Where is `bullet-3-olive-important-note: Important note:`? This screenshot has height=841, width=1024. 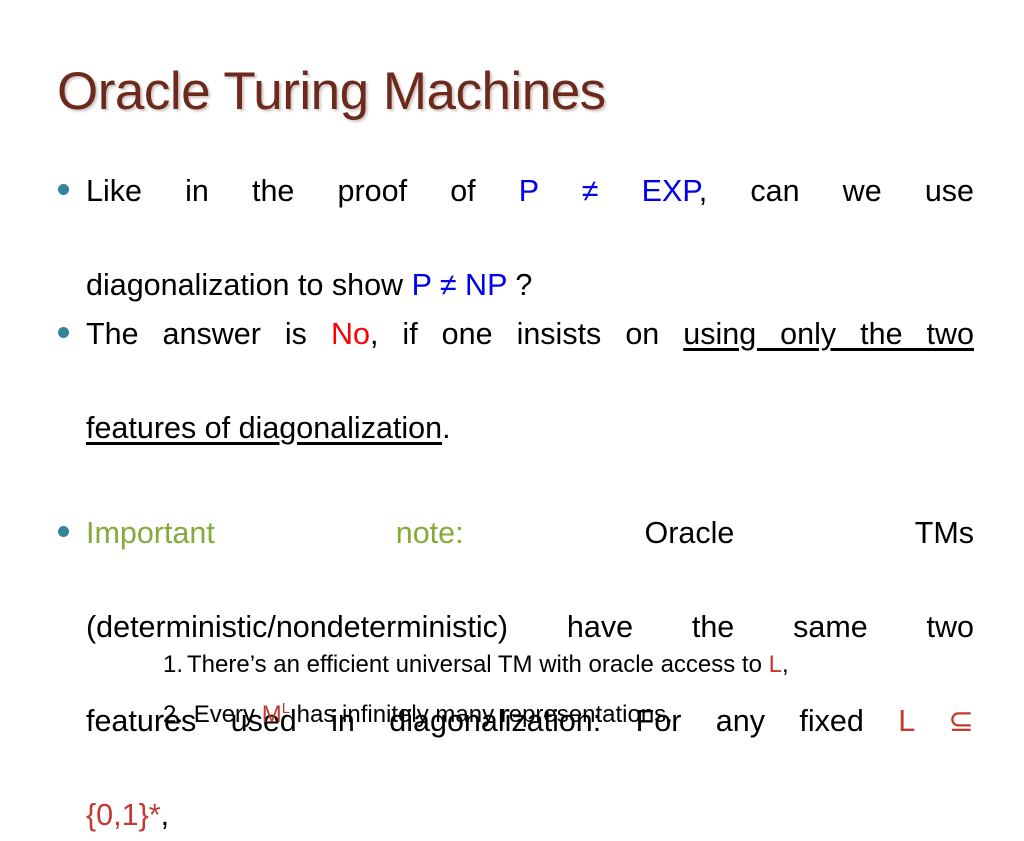
bullet-3-olive-important-note: Important note: is located at coordinates (275, 533).